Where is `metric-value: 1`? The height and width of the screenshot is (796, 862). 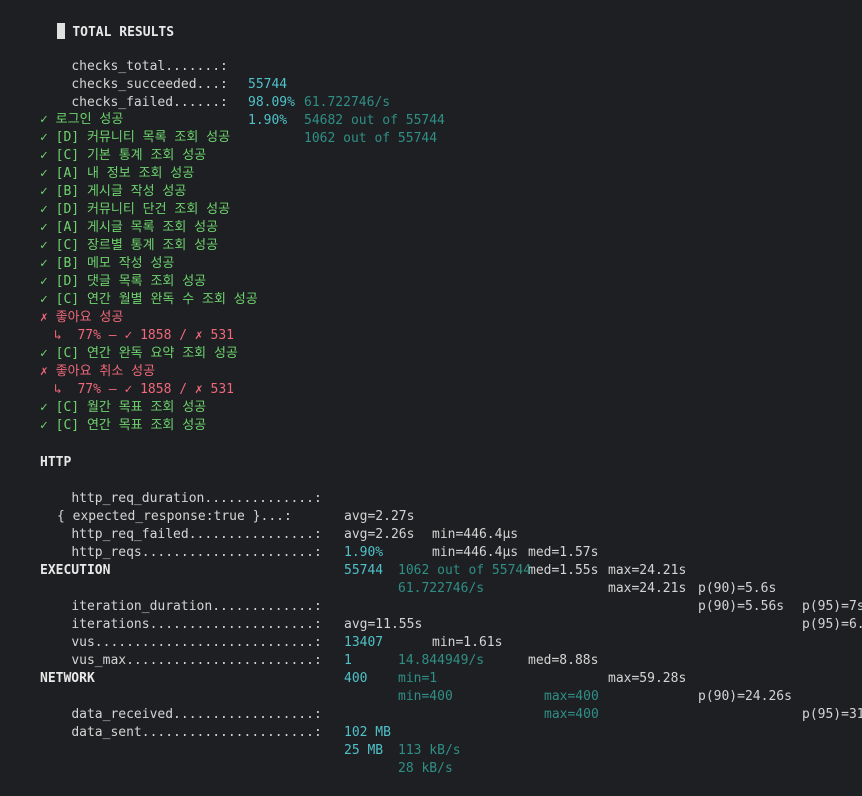 metric-value: 1 is located at coordinates (348, 660).